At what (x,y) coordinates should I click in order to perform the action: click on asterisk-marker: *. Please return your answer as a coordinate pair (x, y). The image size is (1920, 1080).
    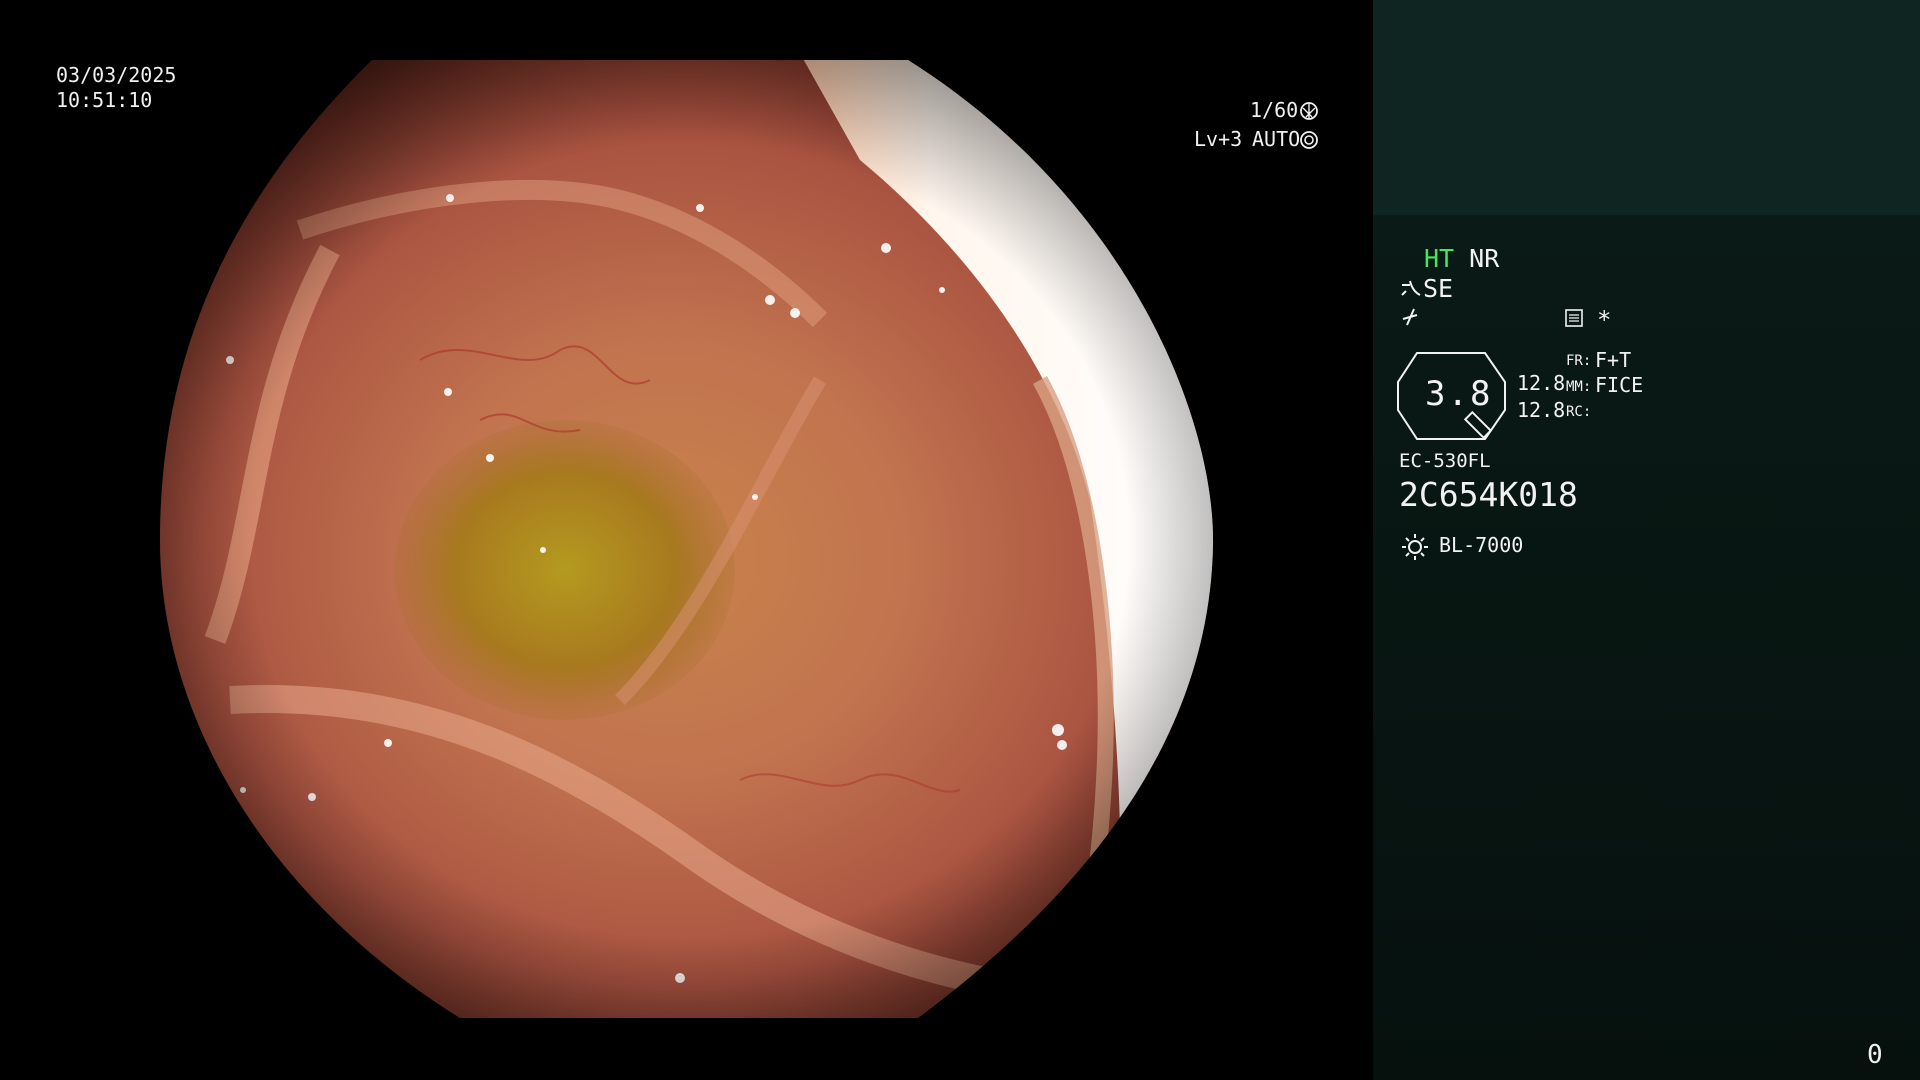
    Looking at the image, I should click on (1604, 320).